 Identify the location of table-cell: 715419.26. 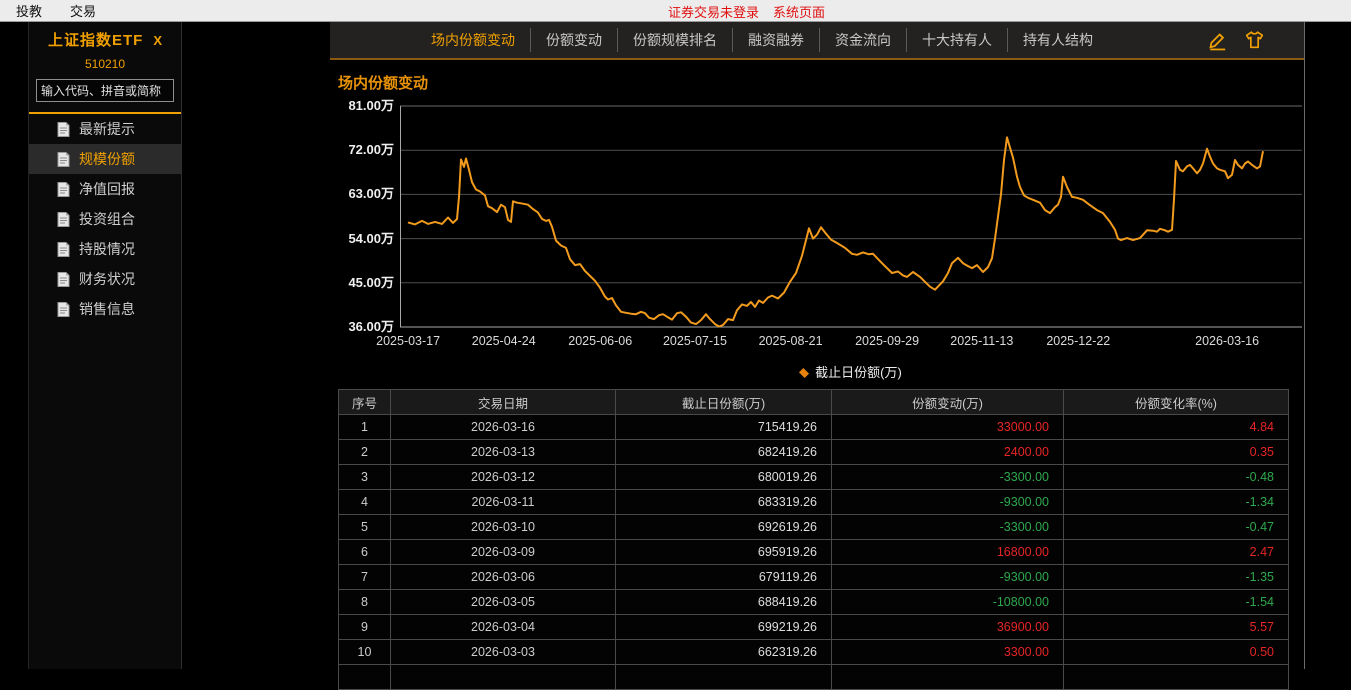
(724, 427).